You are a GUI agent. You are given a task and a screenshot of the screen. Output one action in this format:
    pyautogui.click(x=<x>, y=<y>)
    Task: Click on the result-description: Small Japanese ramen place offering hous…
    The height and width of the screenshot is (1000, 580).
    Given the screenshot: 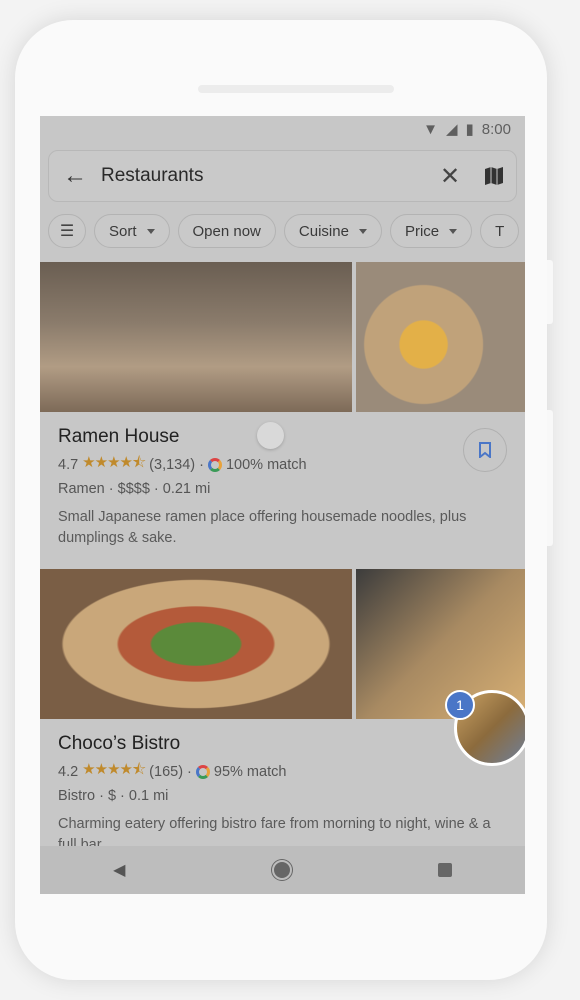 What is the action you would take?
    pyautogui.click(x=262, y=527)
    